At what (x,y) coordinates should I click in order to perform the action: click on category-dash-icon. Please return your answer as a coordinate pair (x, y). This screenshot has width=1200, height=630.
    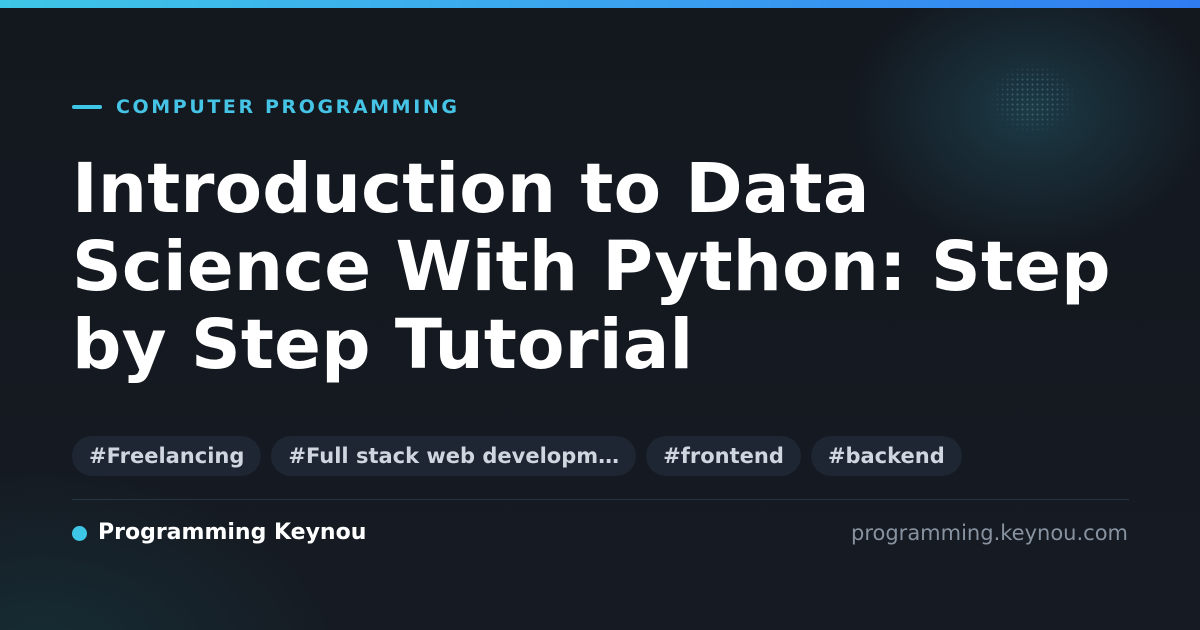
    Looking at the image, I should click on (87, 107).